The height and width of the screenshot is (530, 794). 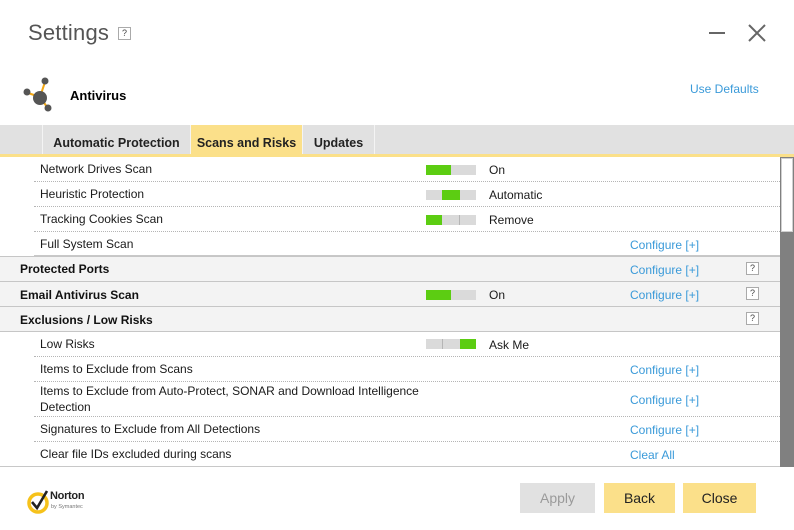 I want to click on section-row-exclusions-low-risks: Exclusions / Low Risks ?, so click(x=390, y=319).